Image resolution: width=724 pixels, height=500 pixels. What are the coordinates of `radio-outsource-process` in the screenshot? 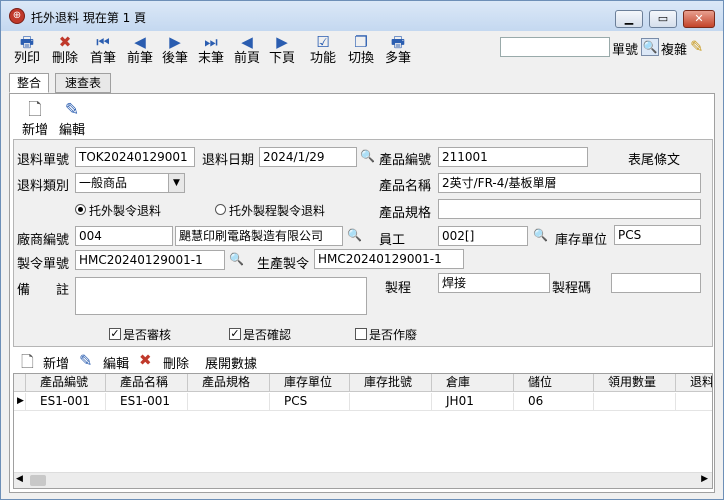 It's located at (220, 209).